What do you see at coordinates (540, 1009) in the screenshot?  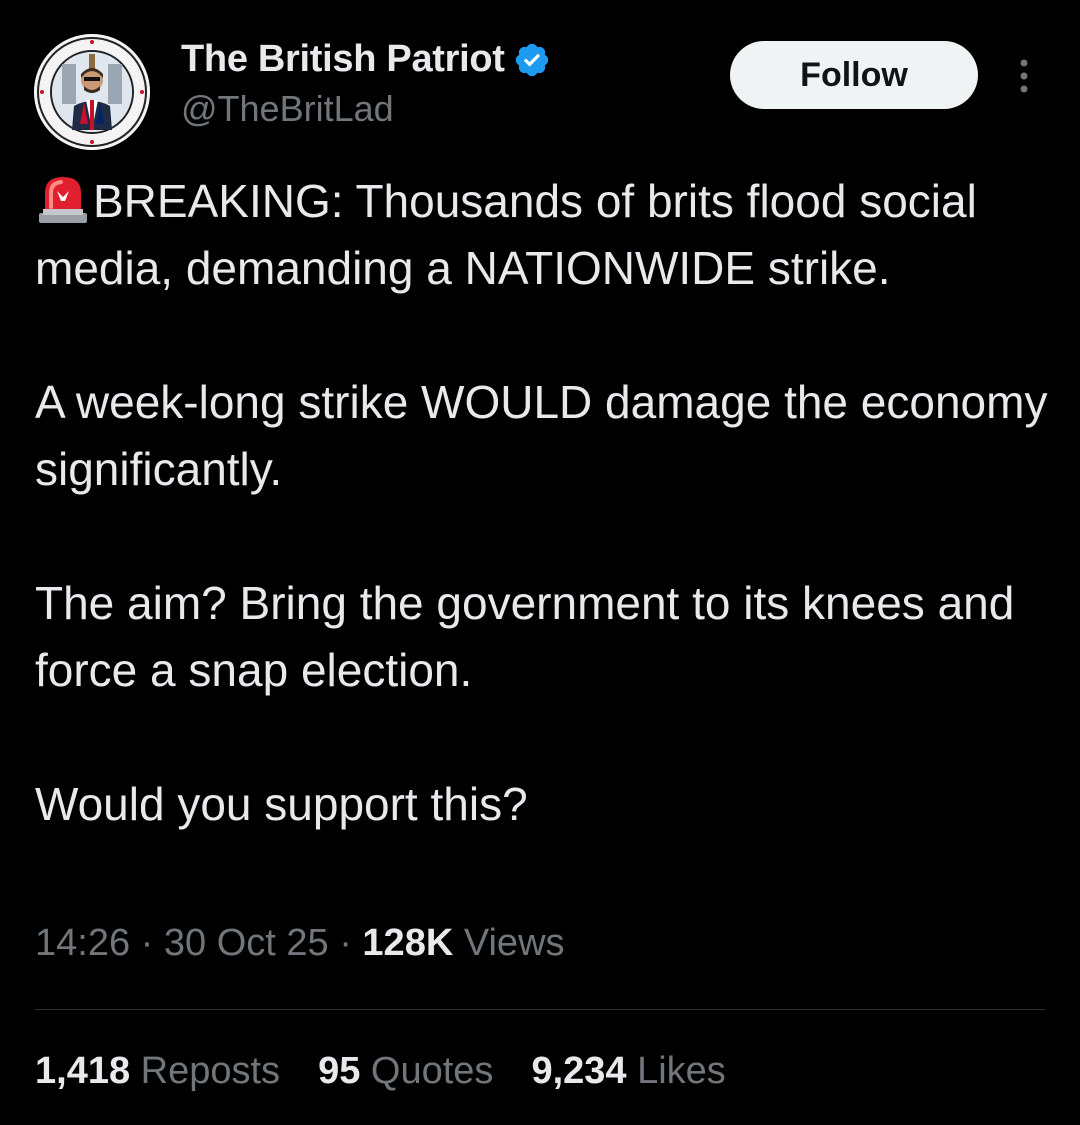 I see `divider` at bounding box center [540, 1009].